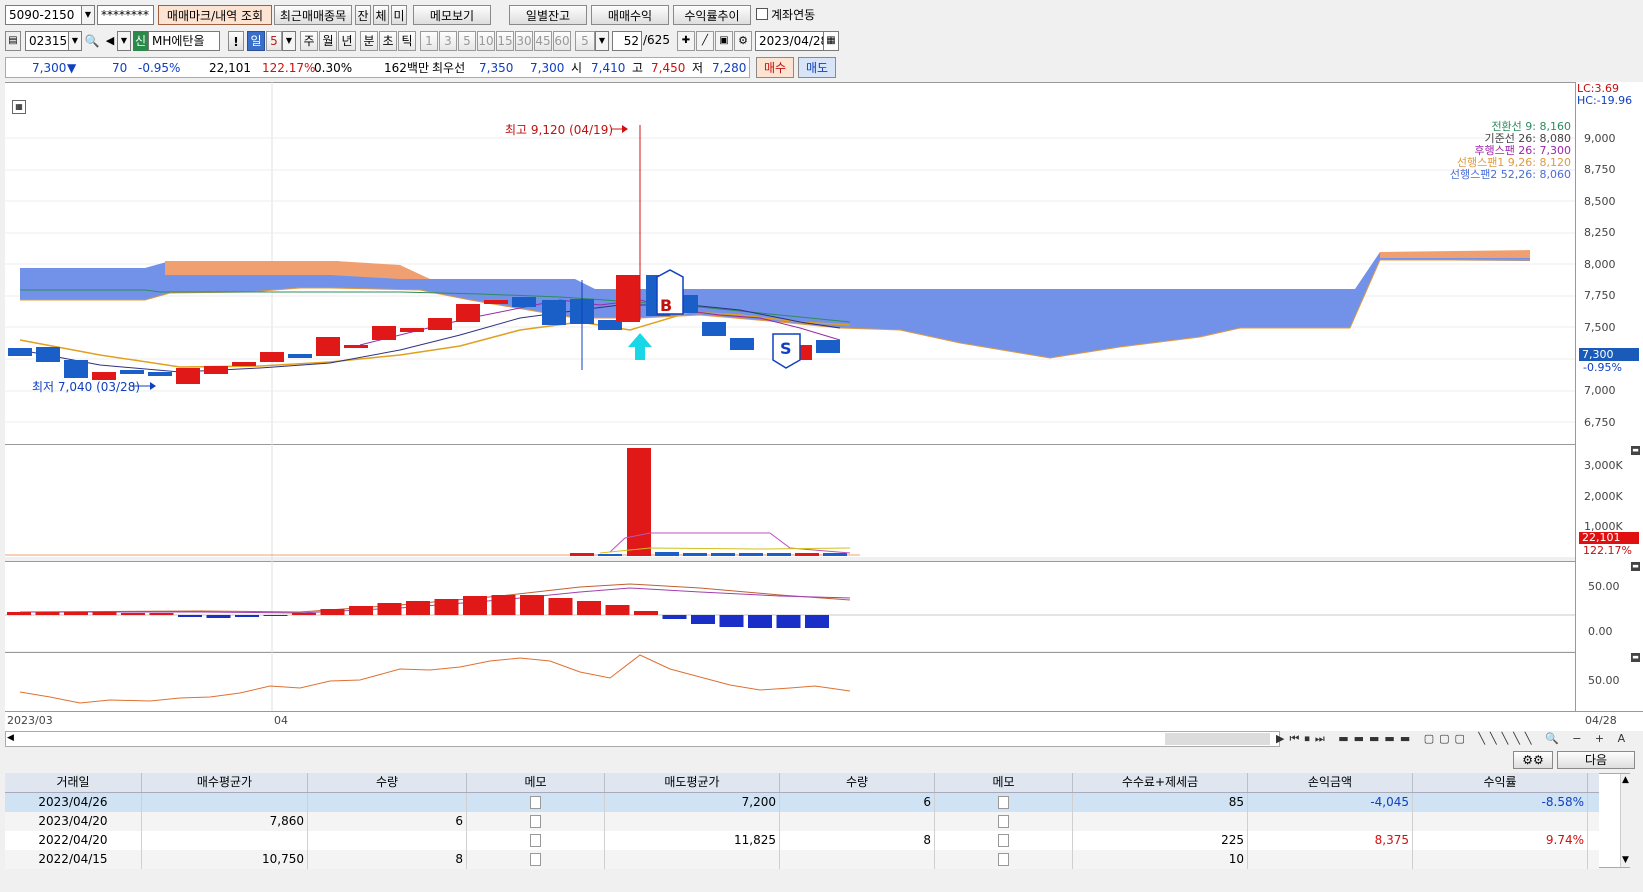 The image size is (1643, 892). I want to click on volume-tick: 3,000K, so click(1603, 465).